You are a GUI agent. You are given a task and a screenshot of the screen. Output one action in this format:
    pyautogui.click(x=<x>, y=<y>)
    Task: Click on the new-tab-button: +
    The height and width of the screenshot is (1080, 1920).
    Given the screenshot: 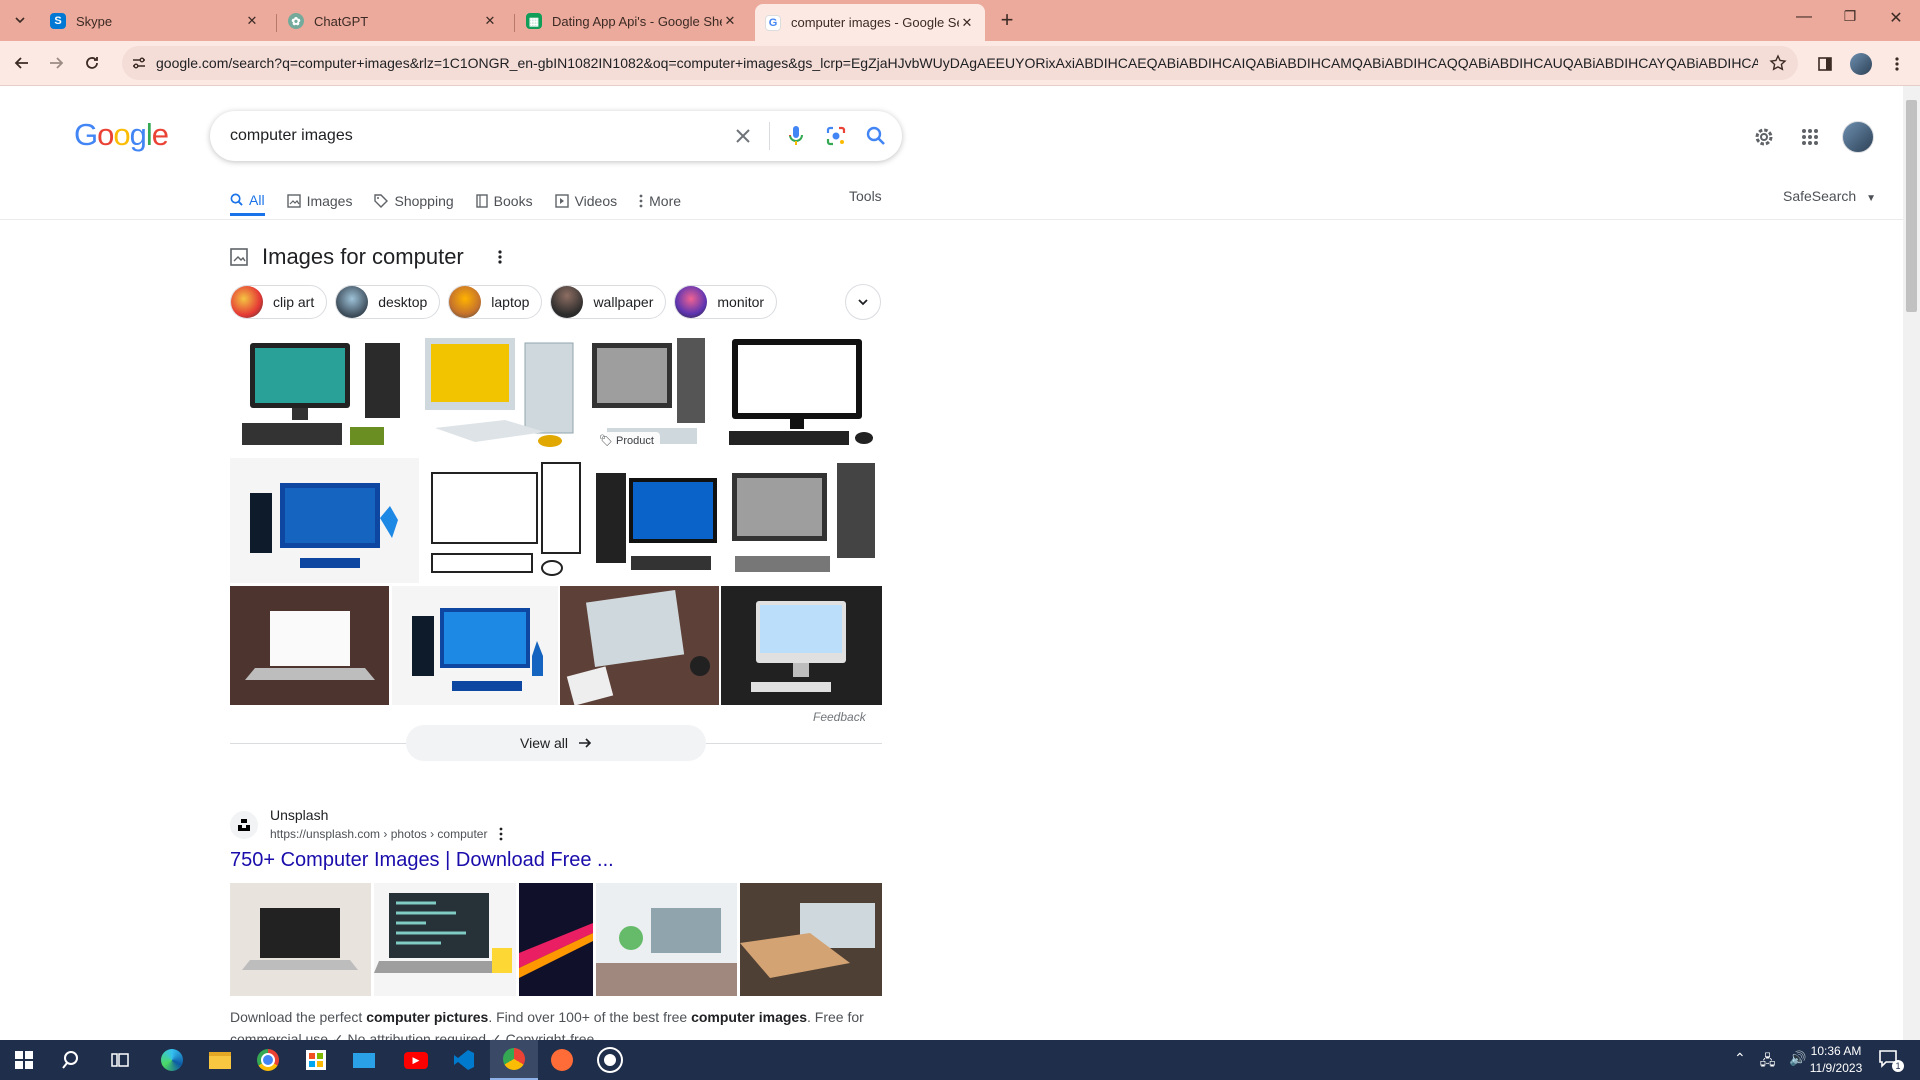 What is the action you would take?
    pyautogui.click(x=1007, y=21)
    